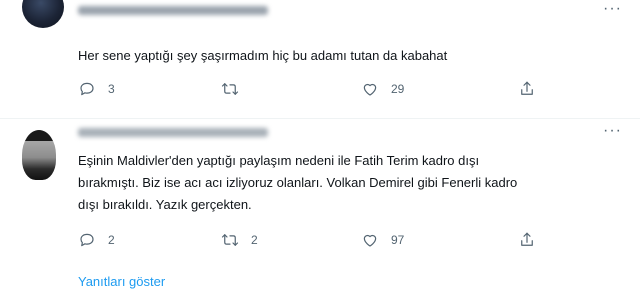 The height and width of the screenshot is (306, 640). What do you see at coordinates (382, 89) in the screenshot?
I see `like-button: 29` at bounding box center [382, 89].